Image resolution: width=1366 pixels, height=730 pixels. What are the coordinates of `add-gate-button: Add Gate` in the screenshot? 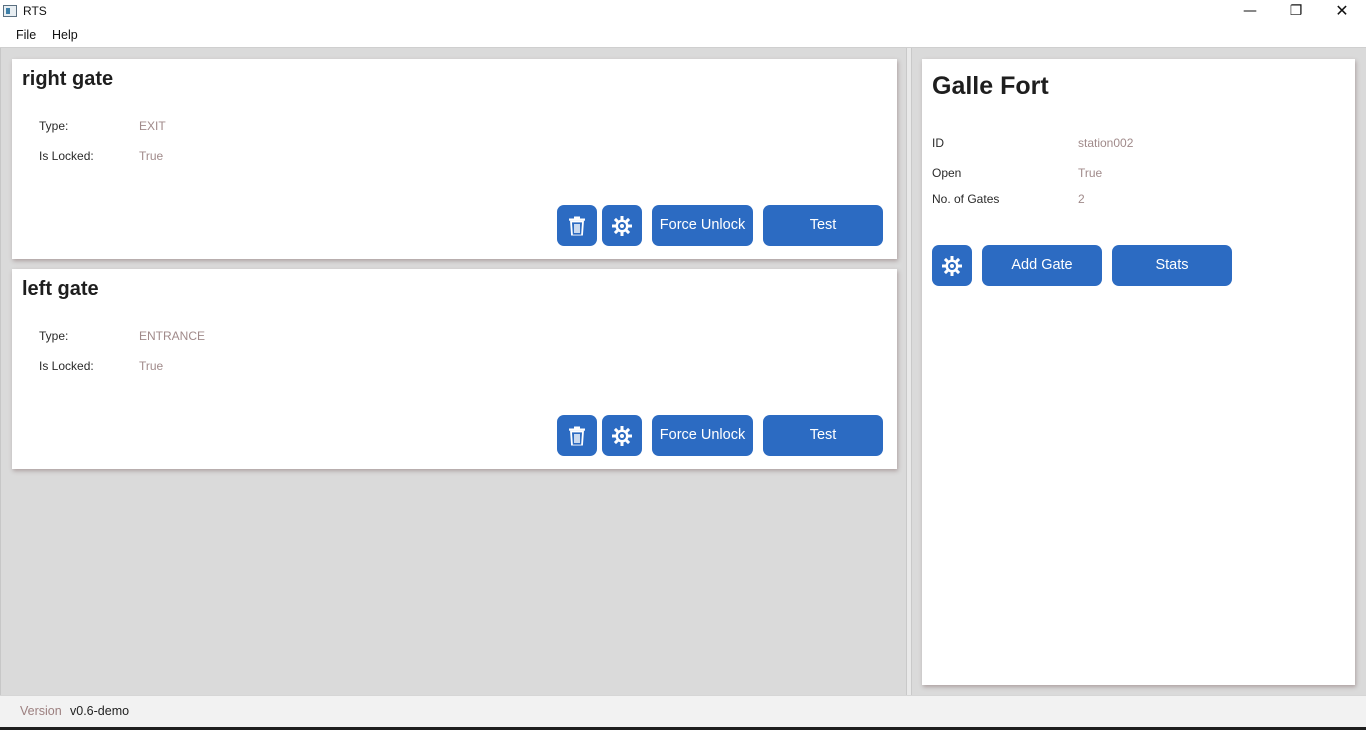 It's located at (1042, 265).